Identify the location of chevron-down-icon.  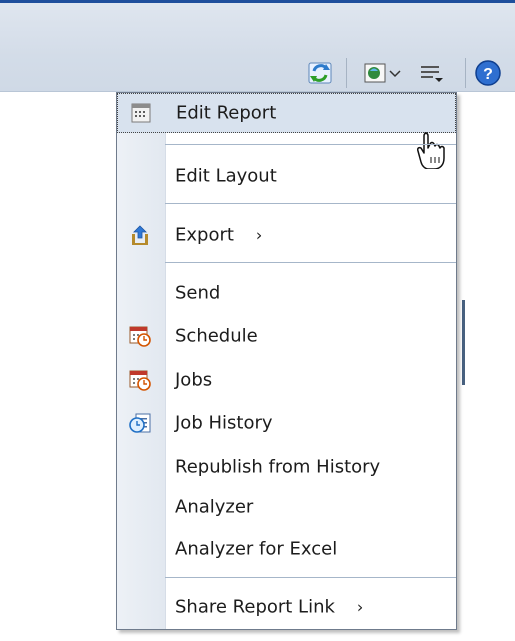
(395, 73).